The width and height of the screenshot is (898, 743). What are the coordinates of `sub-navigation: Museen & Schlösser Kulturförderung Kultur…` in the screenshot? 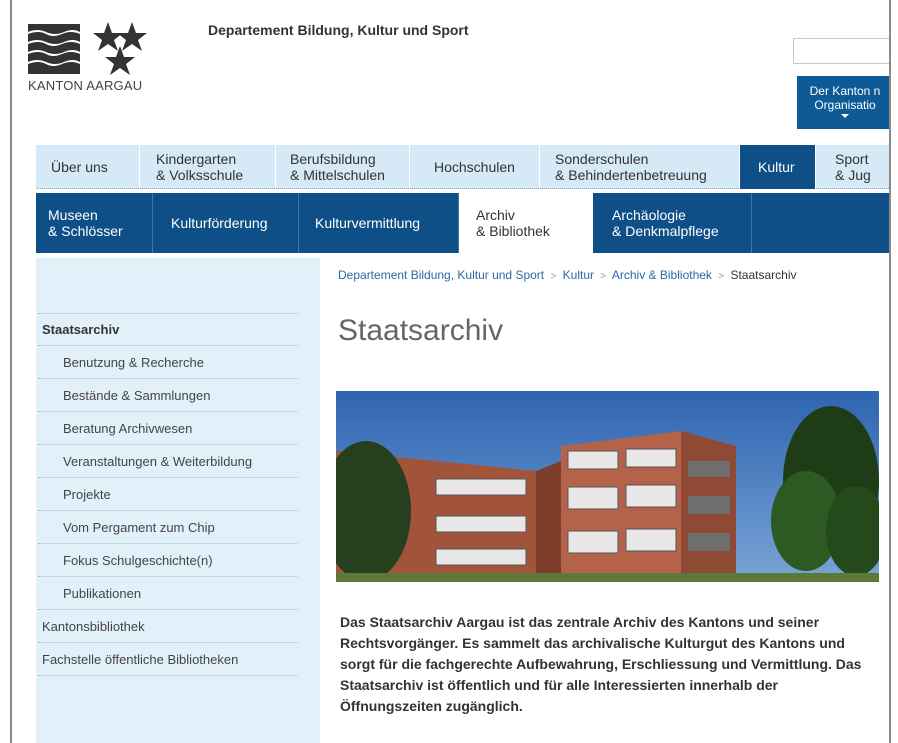 It's located at (462, 223).